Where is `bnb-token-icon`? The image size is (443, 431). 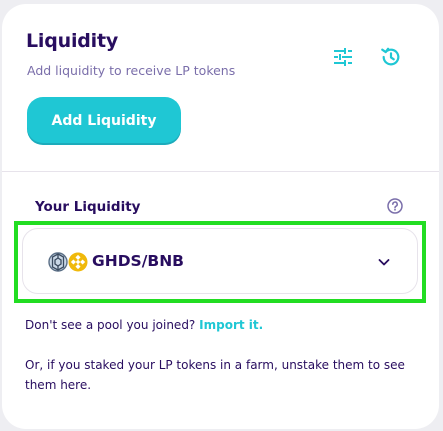
bnb-token-icon is located at coordinates (78, 262).